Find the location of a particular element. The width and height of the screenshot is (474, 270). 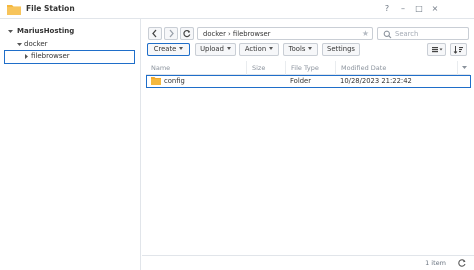

list-view-icon is located at coordinates (436, 50).